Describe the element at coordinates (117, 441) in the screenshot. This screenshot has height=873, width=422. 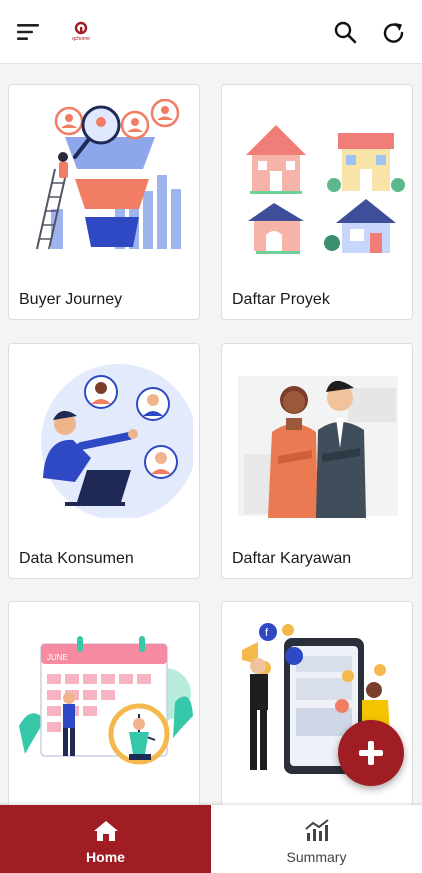
I see `consumer-data-illustration` at that location.